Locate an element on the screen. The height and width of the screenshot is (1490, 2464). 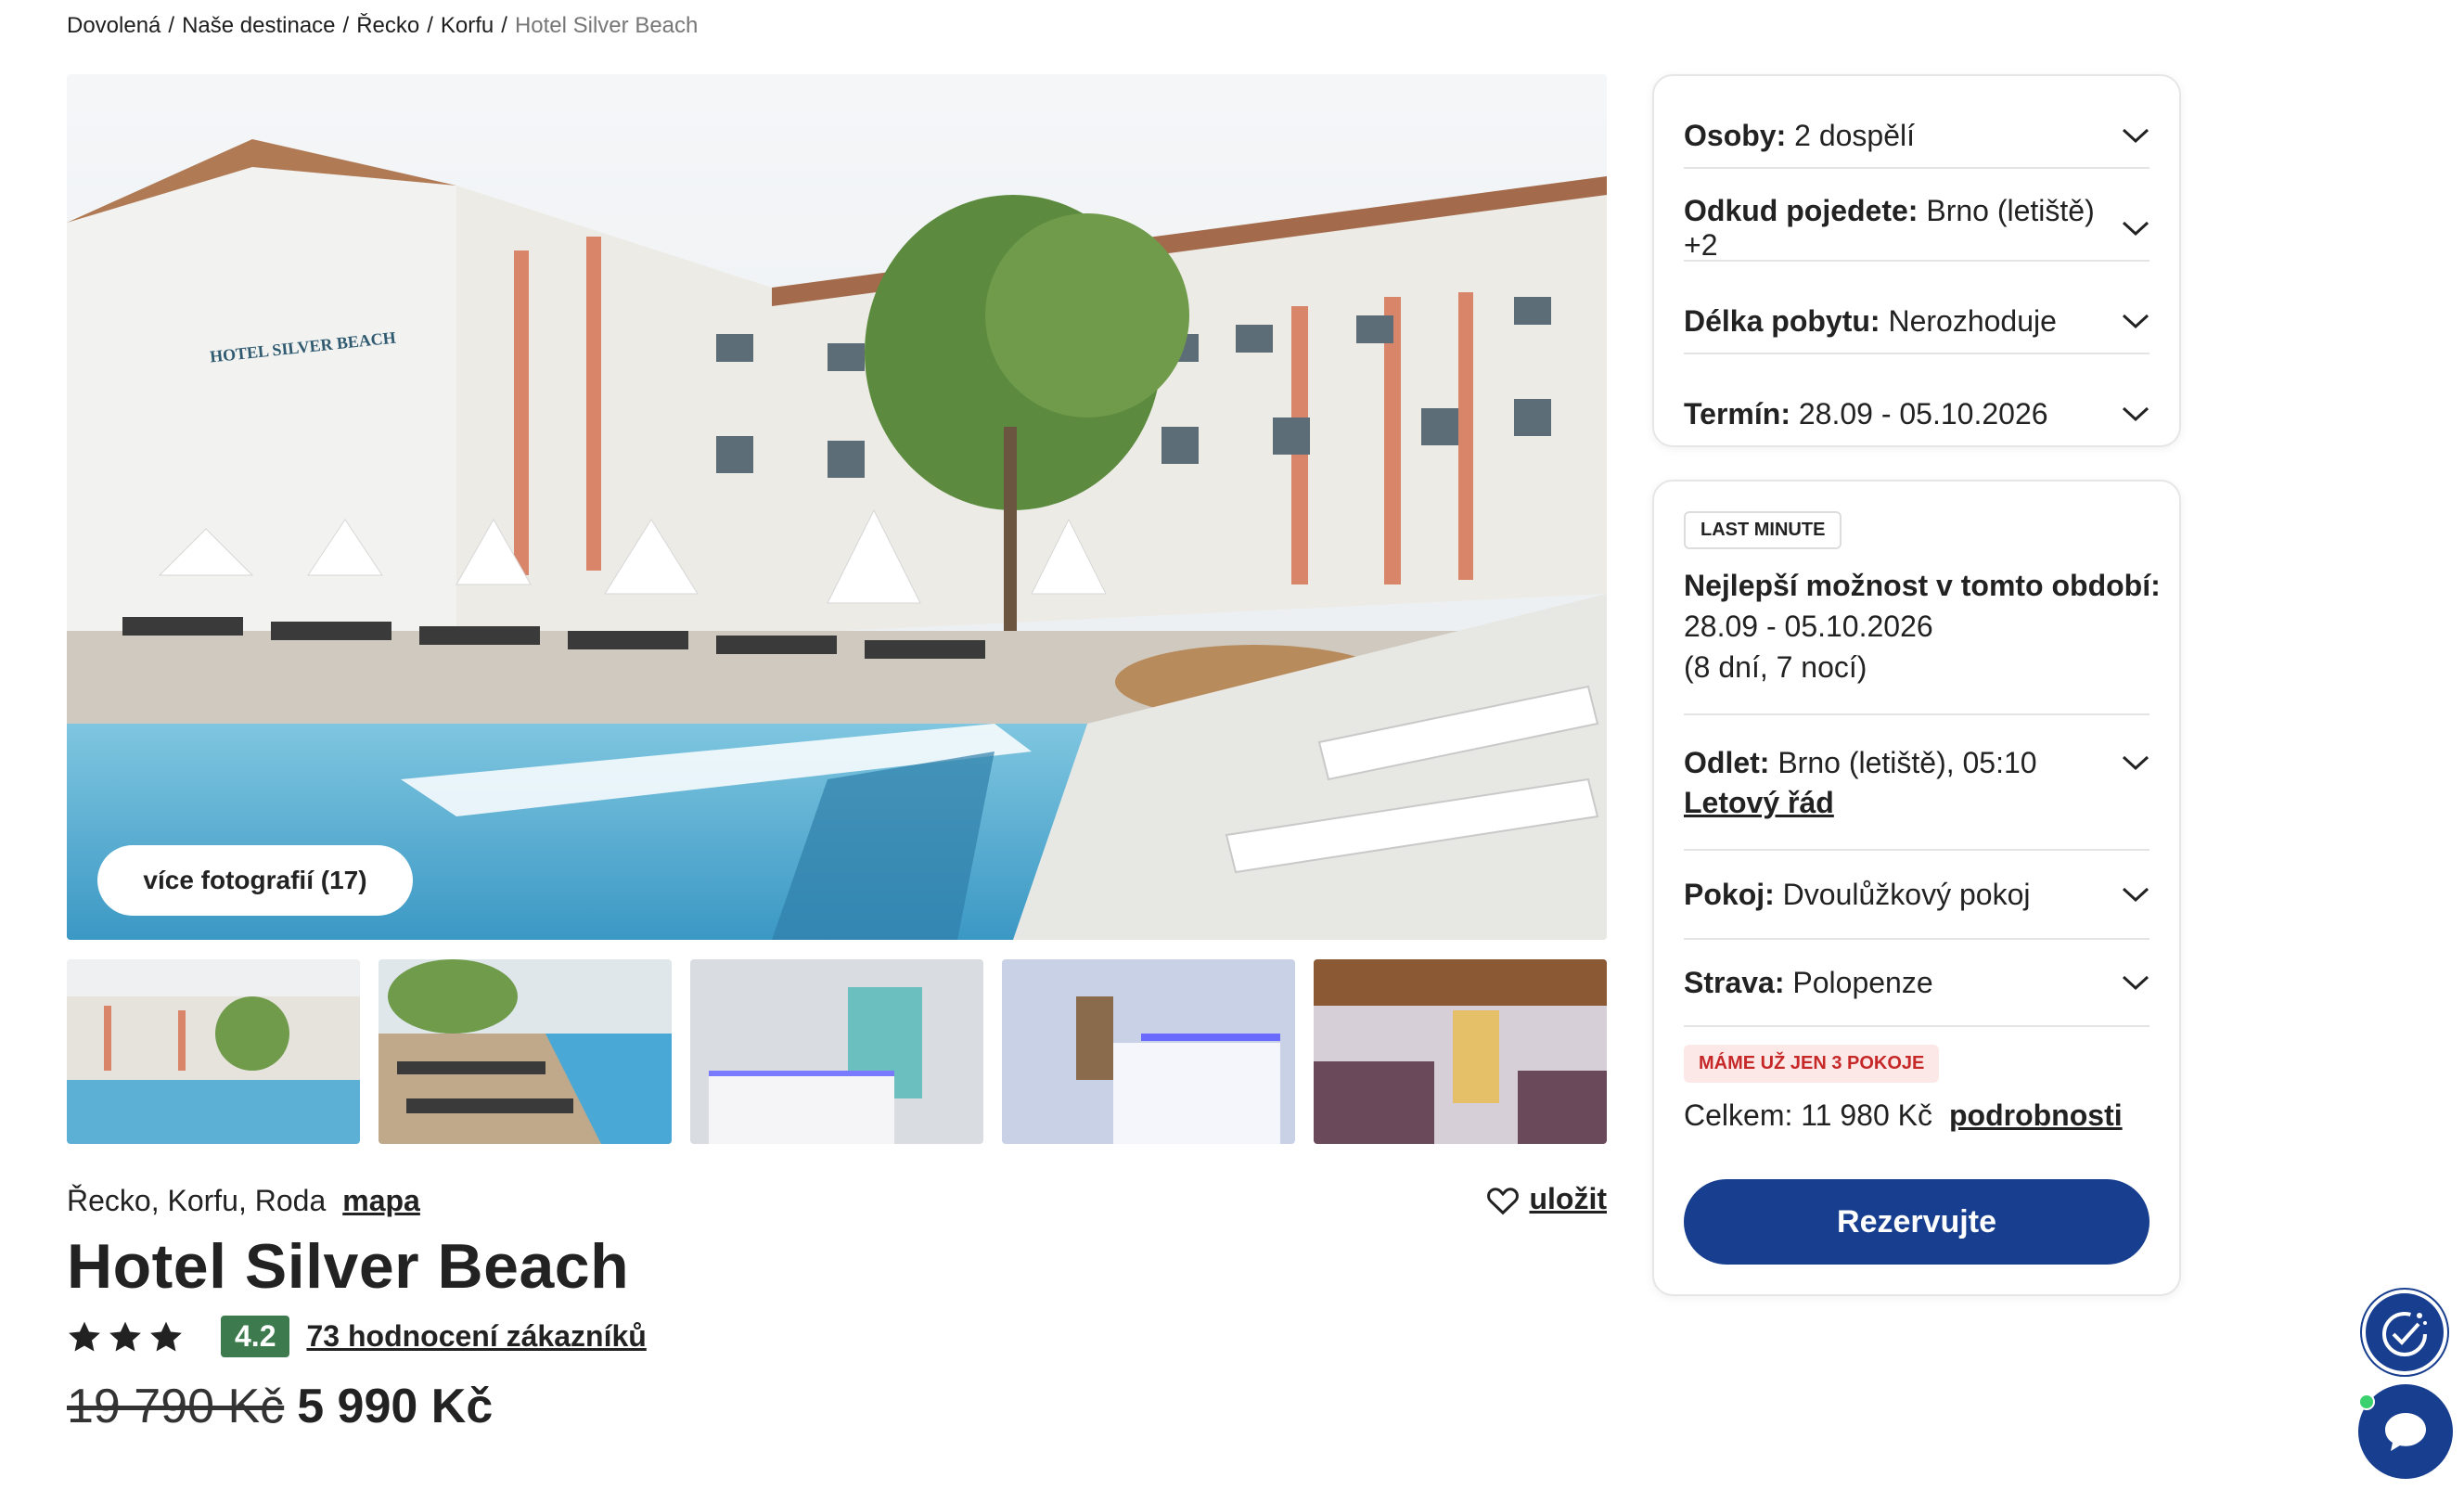
flight-selector: Odlet: Brno (letiště), 05:10 is located at coordinates (1917, 763).